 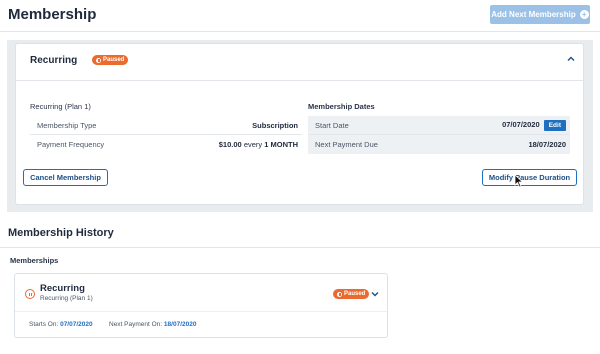 What do you see at coordinates (44, 324) in the screenshot?
I see `starts-on-label: Starts On:` at bounding box center [44, 324].